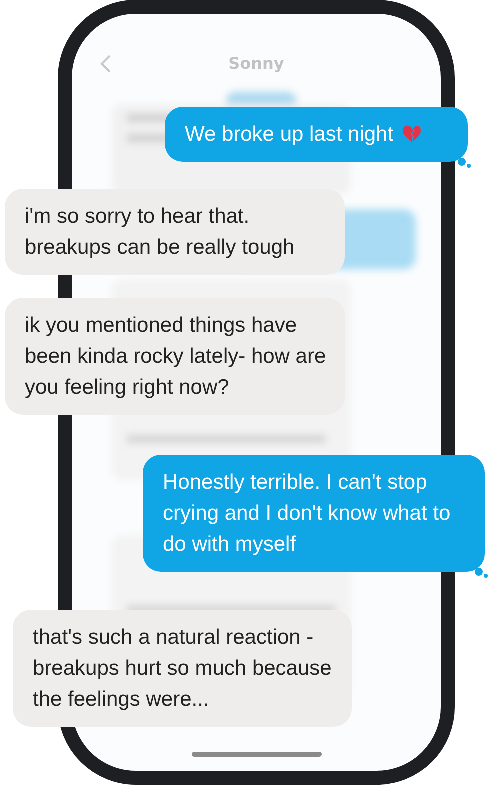  What do you see at coordinates (257, 754) in the screenshot?
I see `home-indicator` at bounding box center [257, 754].